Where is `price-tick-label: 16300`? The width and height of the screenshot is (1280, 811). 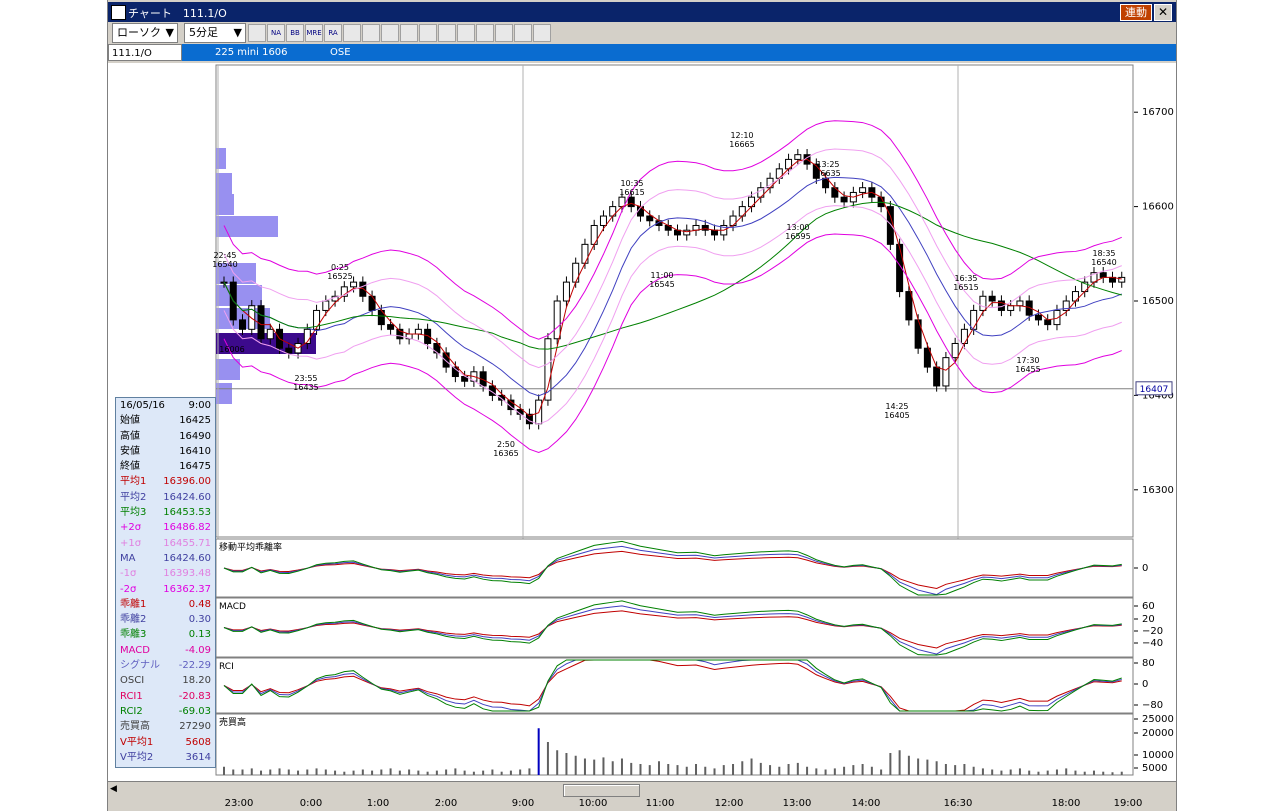 price-tick-label: 16300 is located at coordinates (1158, 490).